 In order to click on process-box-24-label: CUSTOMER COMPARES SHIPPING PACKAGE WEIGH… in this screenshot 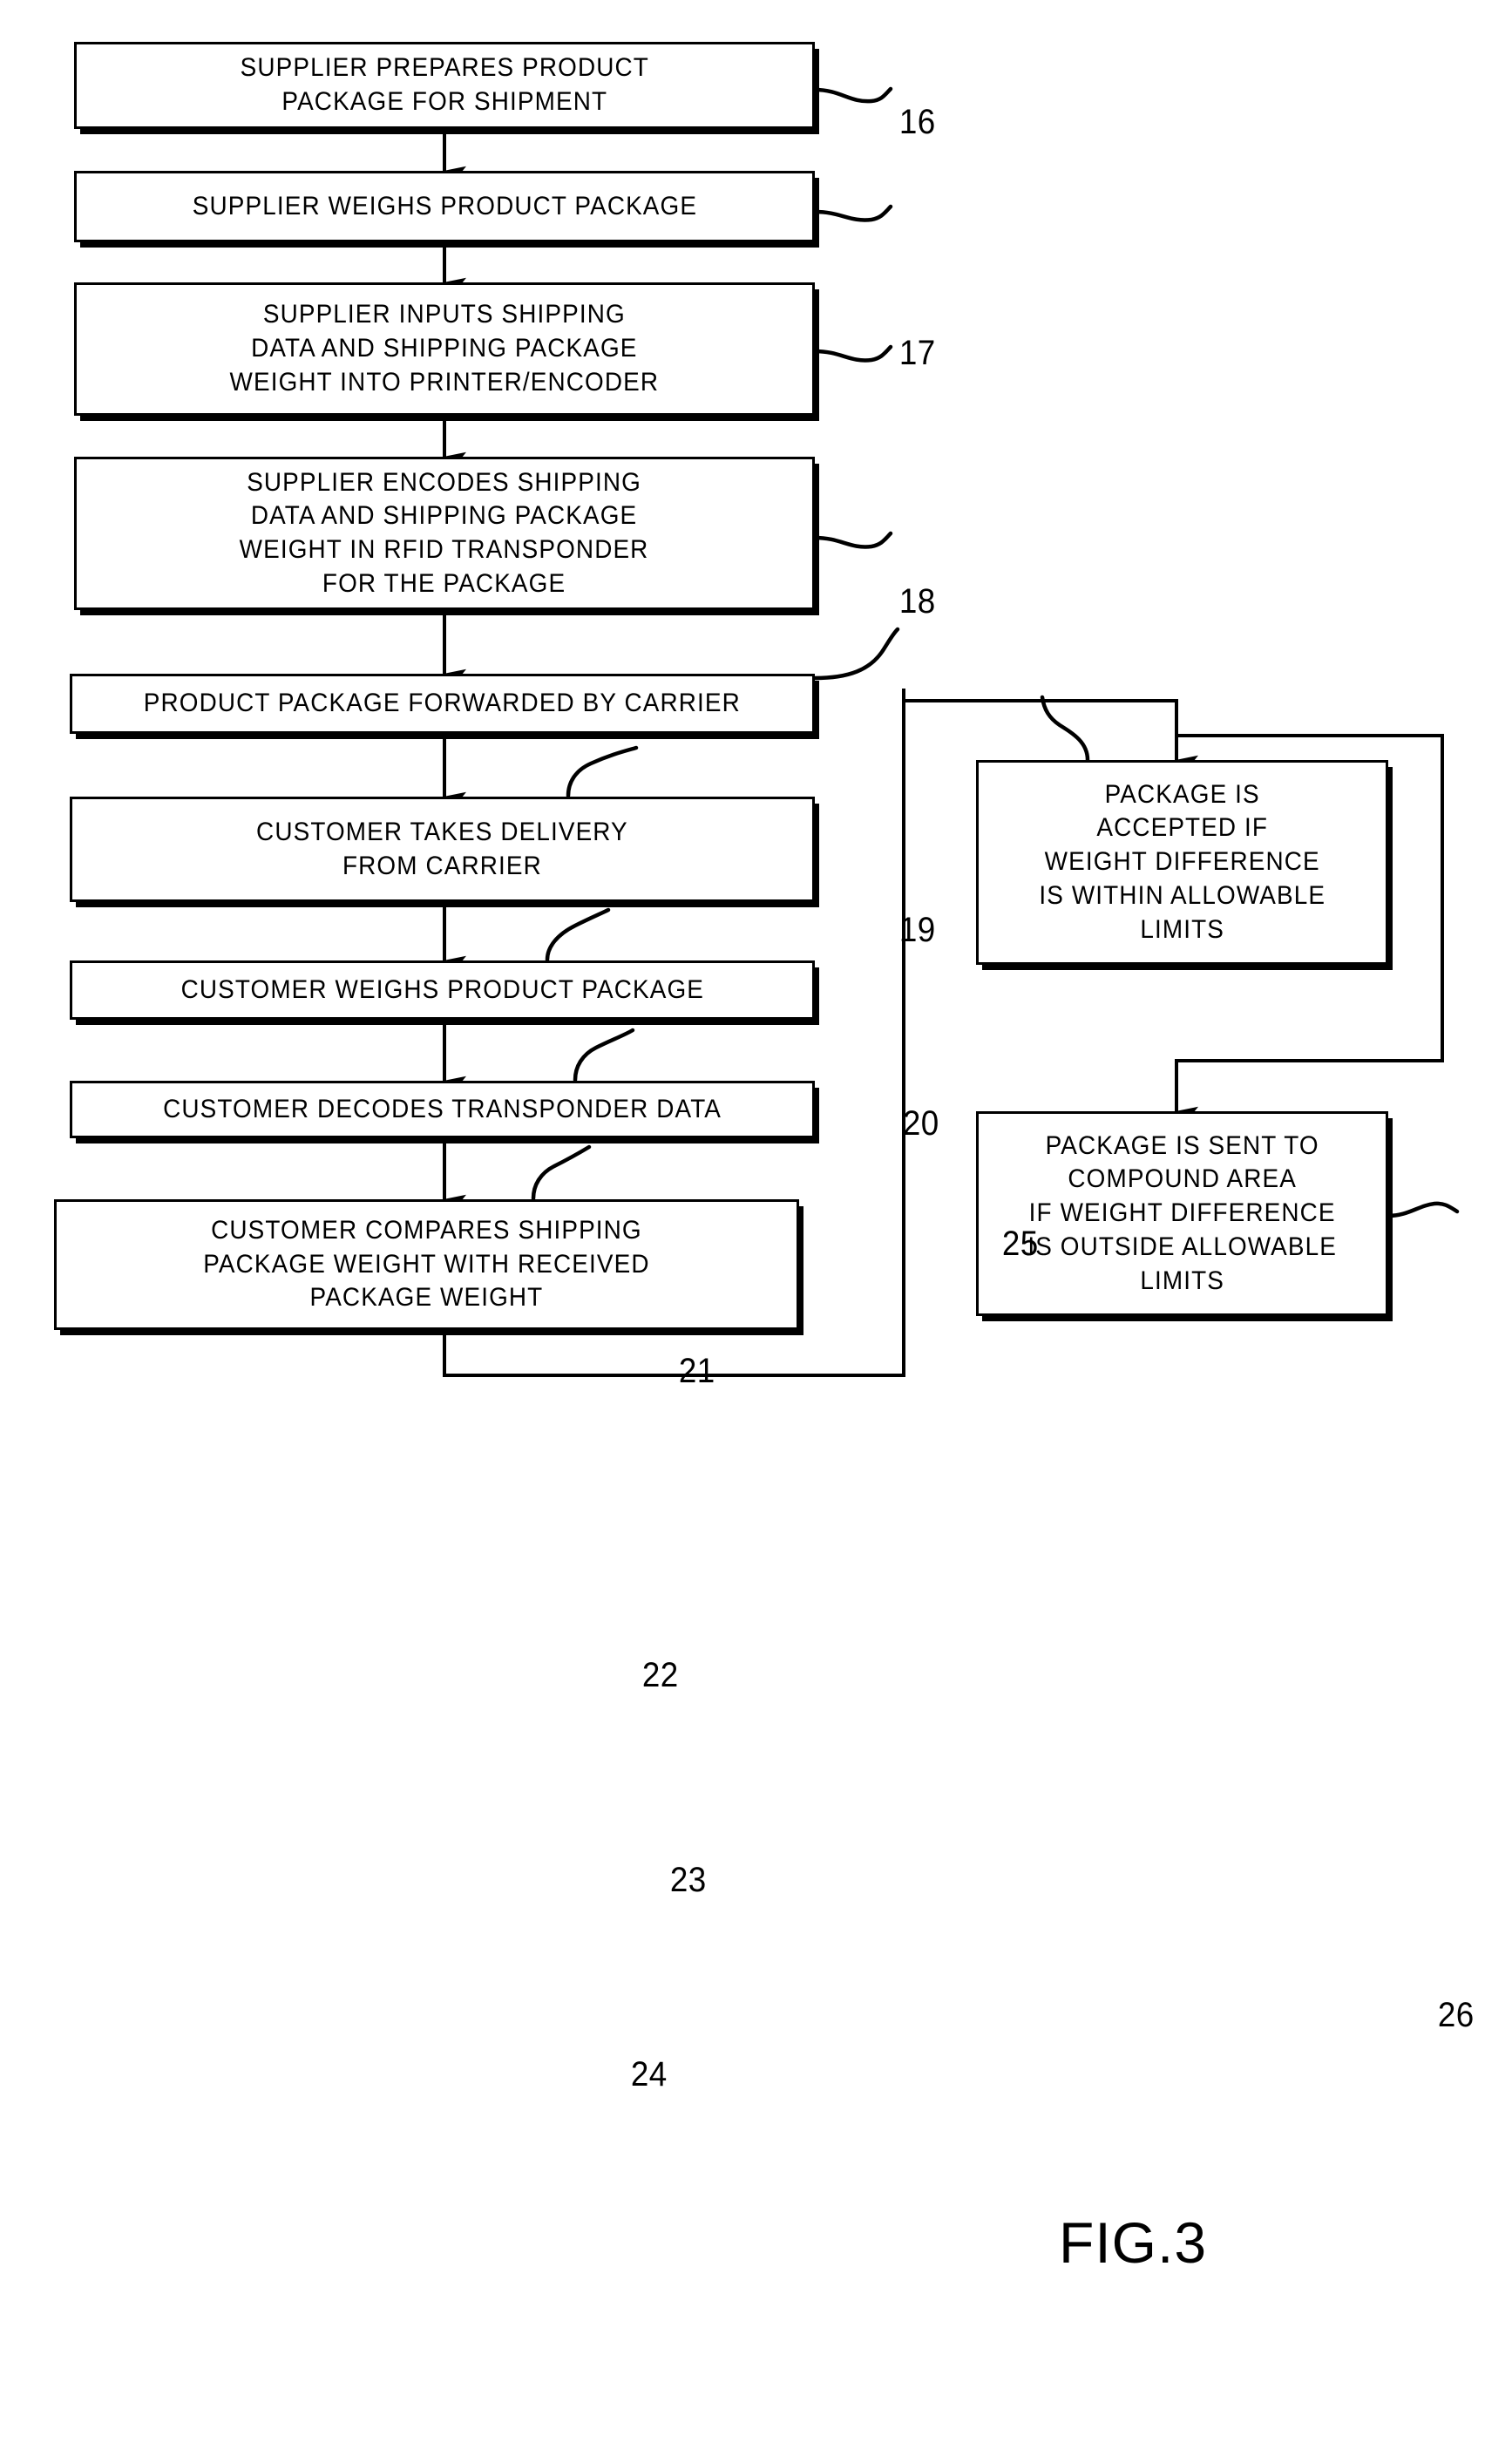, I will do `click(426, 1264)`.